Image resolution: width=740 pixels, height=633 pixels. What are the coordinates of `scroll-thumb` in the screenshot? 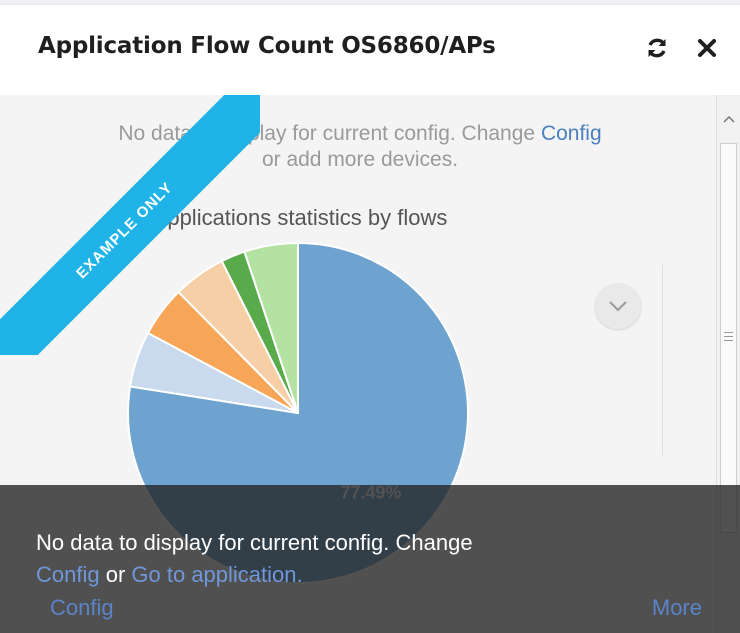 It's located at (728, 338).